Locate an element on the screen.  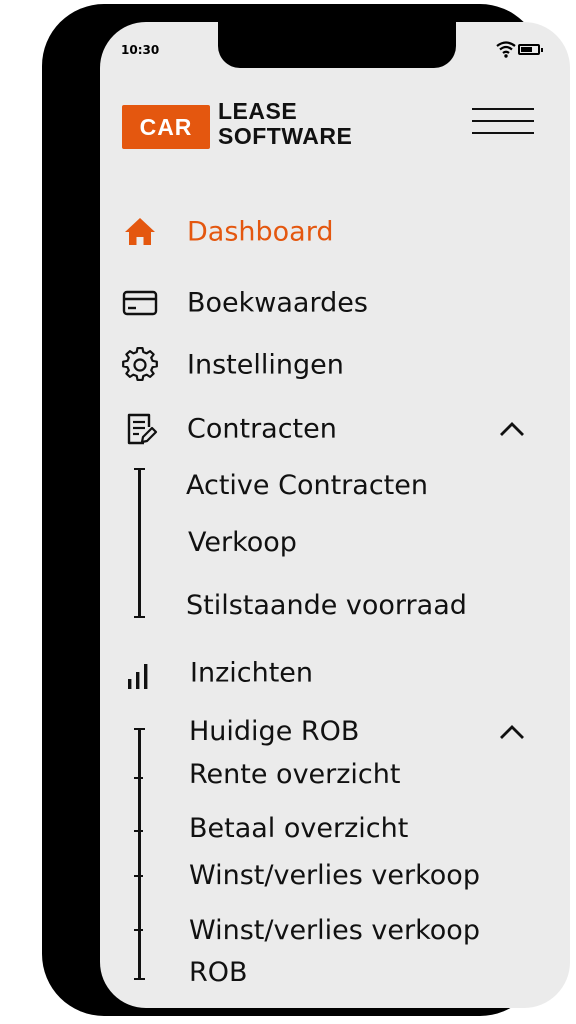
device-notch is located at coordinates (337, 45).